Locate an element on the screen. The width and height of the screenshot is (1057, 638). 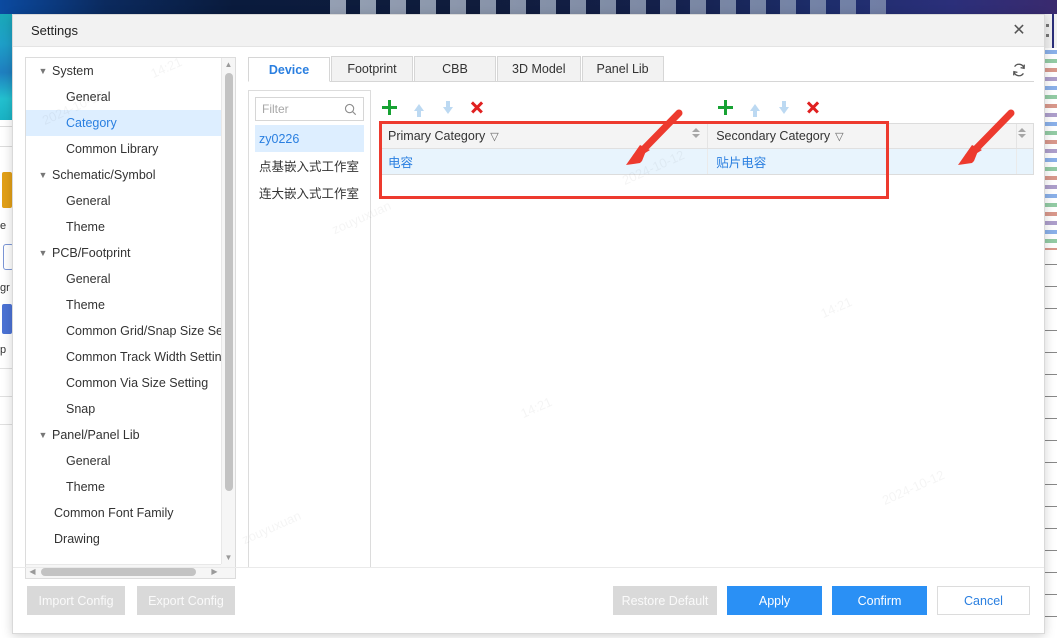
tab-footprint: Footprint is located at coordinates (372, 68).